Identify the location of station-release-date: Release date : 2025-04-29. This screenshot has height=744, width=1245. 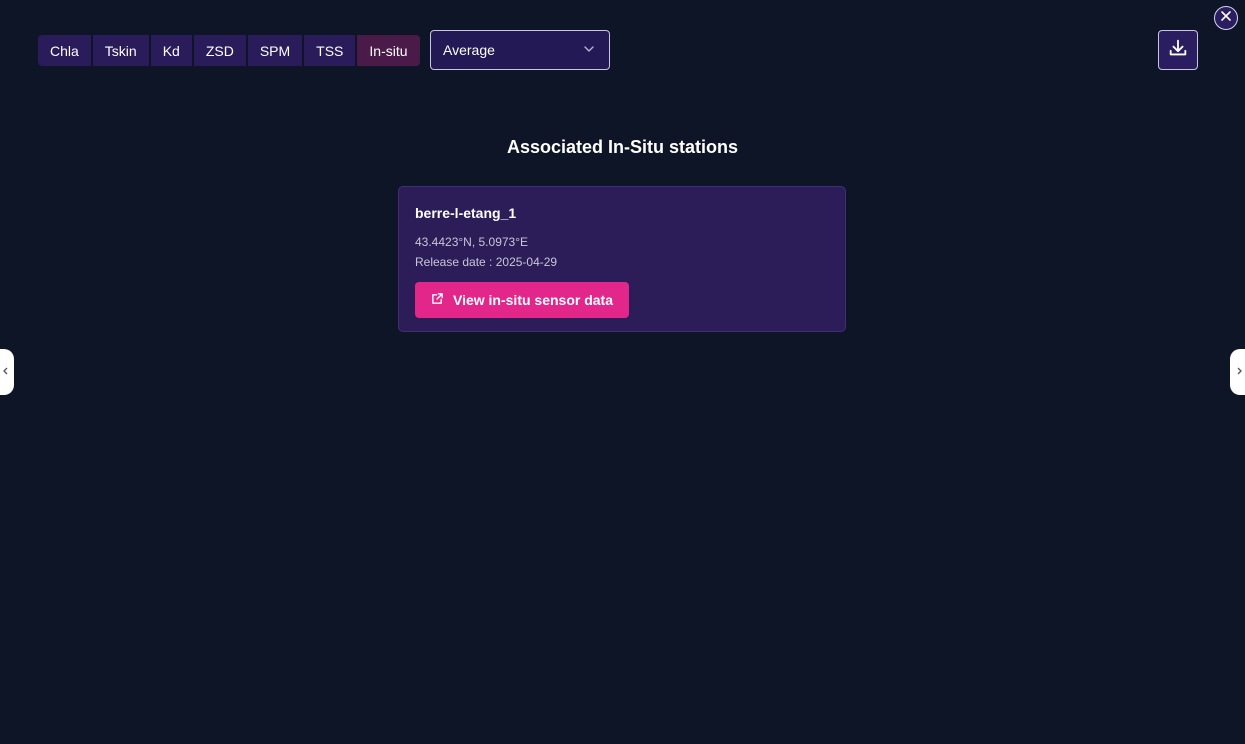
(486, 262).